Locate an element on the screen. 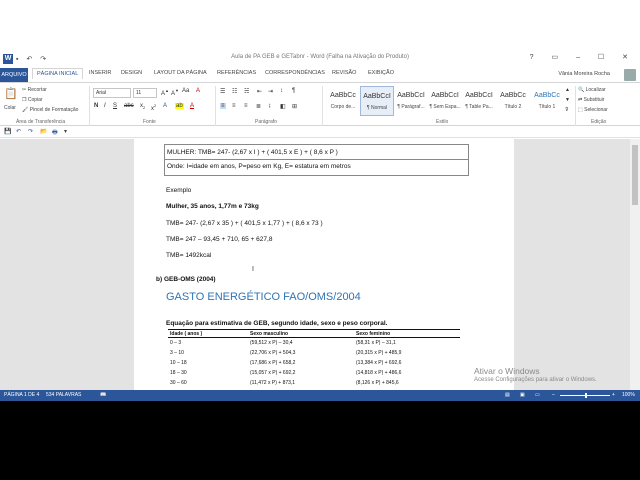  table-cell: (8,126 x P) + 845,6 is located at coordinates (377, 382).